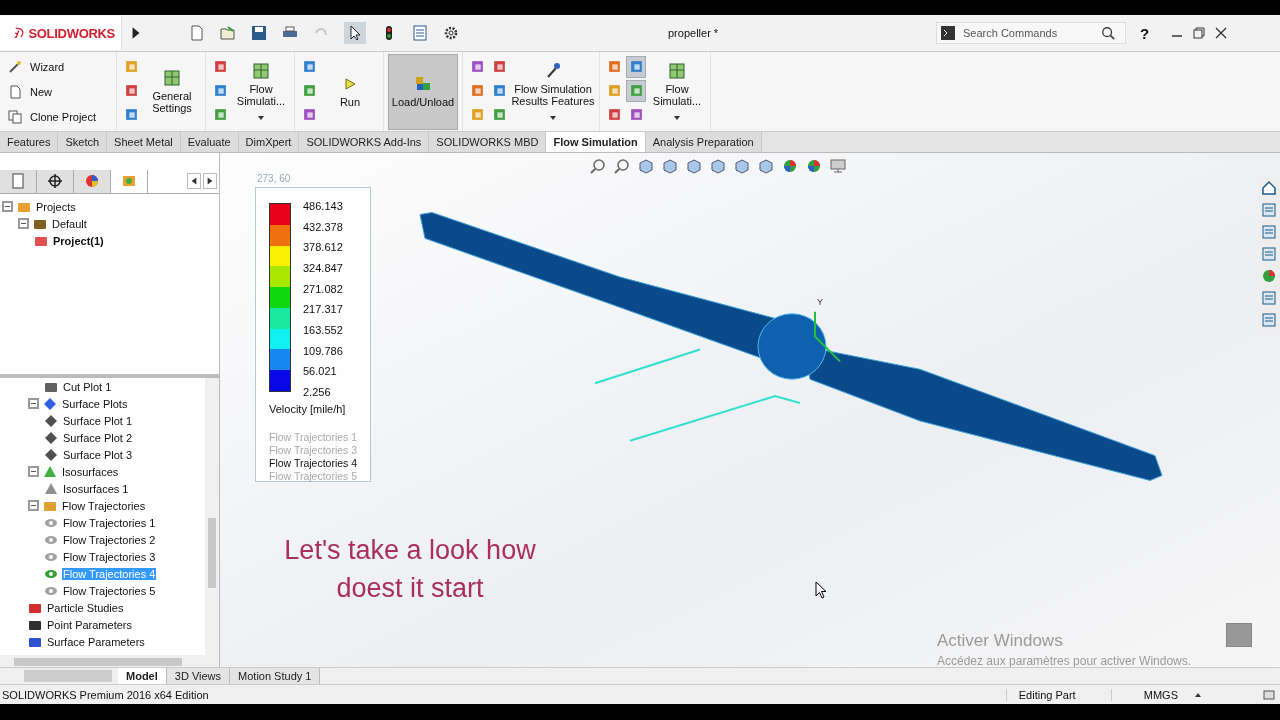 The width and height of the screenshot is (1280, 720). I want to click on command-tab: Sheet Metal, so click(144, 142).